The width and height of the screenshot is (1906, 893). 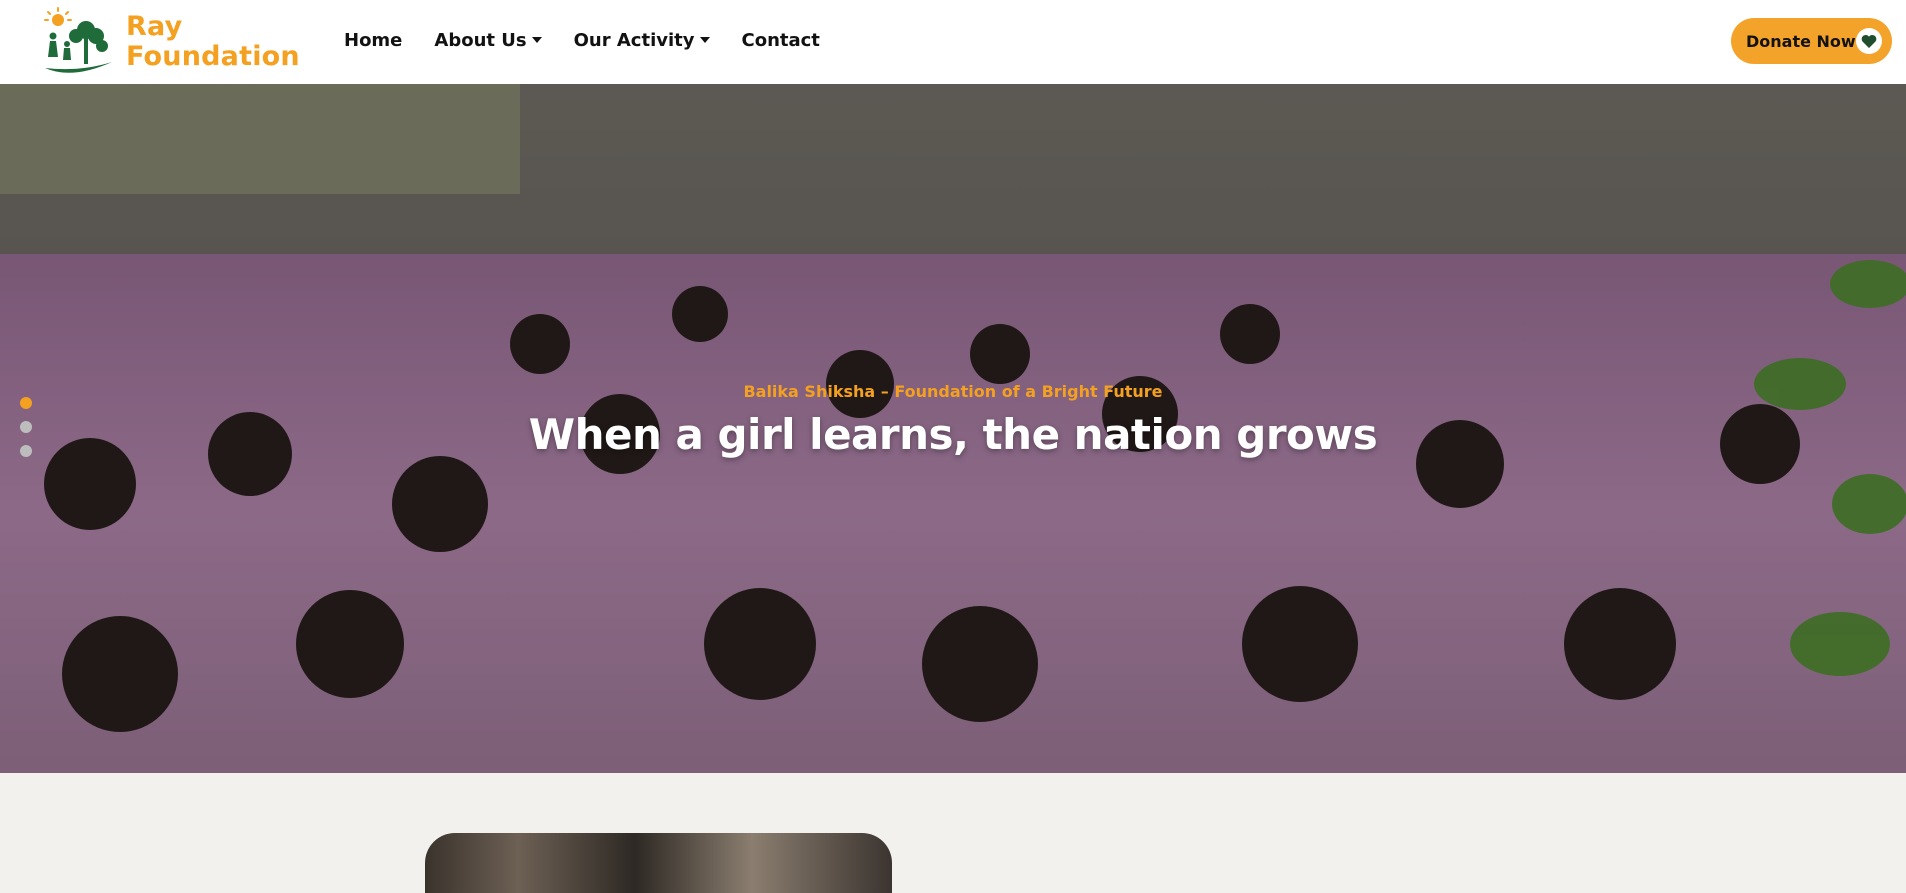 What do you see at coordinates (154, 26) in the screenshot?
I see `brand-name-line1: Ray` at bounding box center [154, 26].